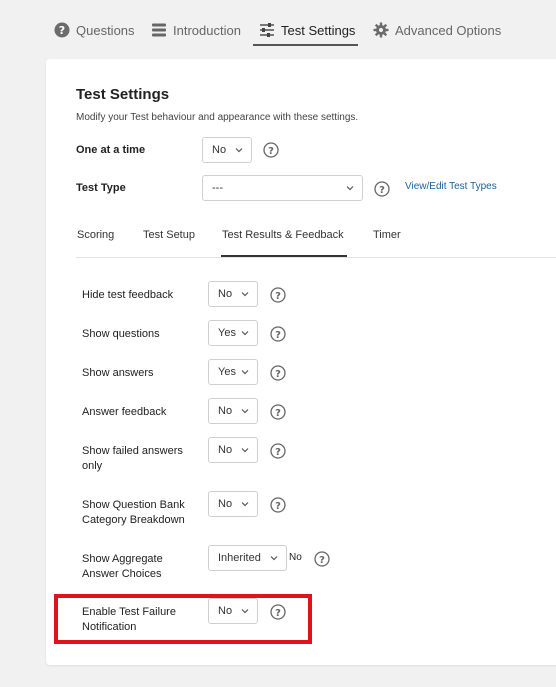 The width and height of the screenshot is (556, 687). I want to click on setting-label: Show Question Bank Category Breakdown, so click(133, 512).